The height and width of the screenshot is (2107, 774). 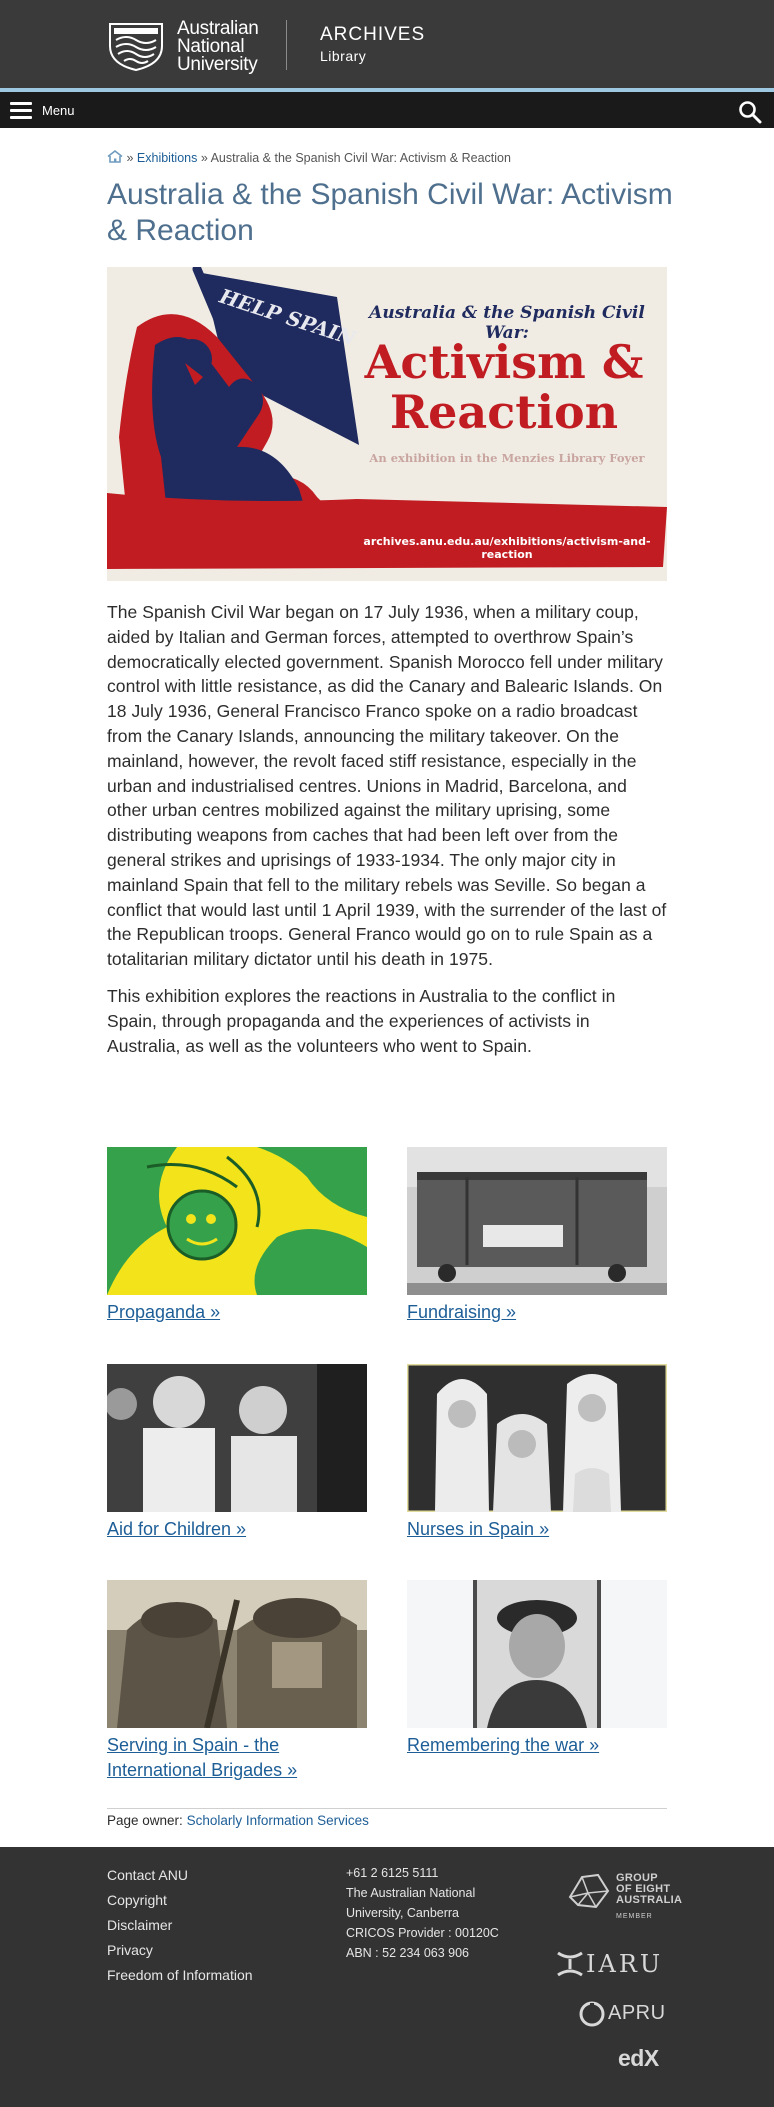 What do you see at coordinates (115, 156) in the screenshot?
I see `home-icon` at bounding box center [115, 156].